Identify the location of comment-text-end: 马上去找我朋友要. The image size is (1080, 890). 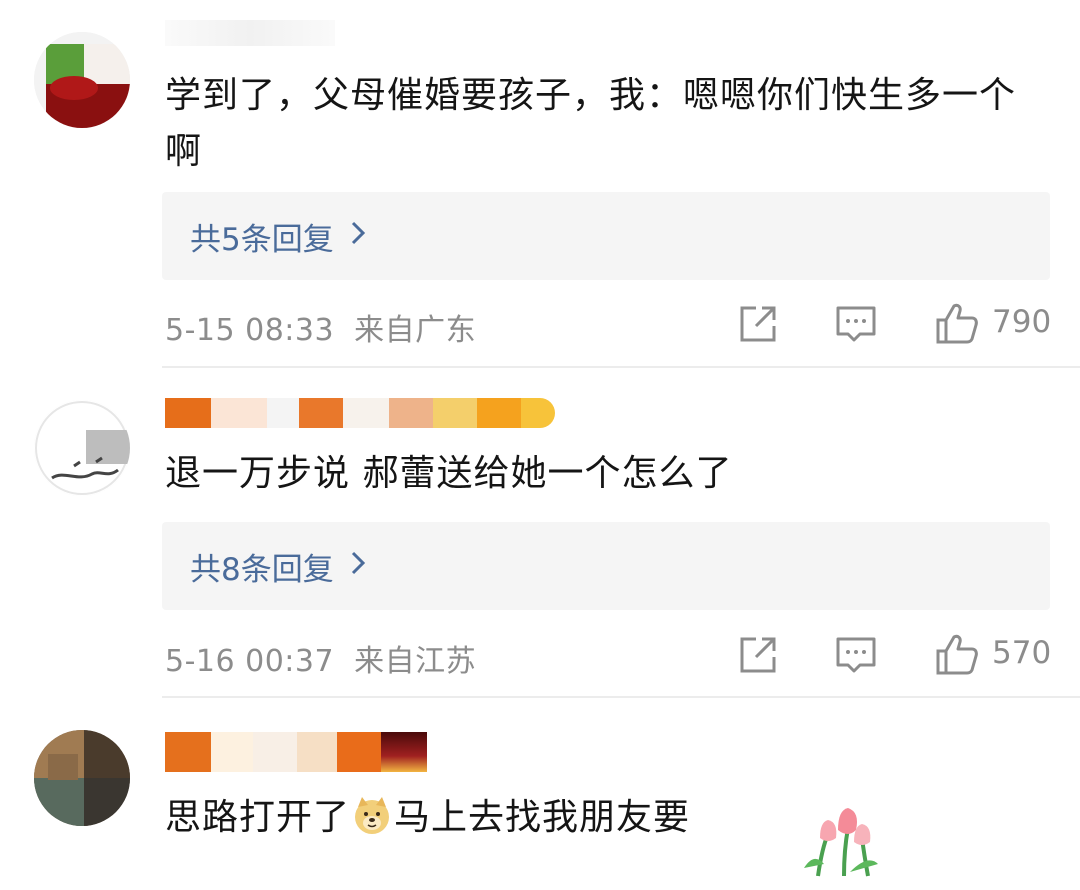
(542, 817).